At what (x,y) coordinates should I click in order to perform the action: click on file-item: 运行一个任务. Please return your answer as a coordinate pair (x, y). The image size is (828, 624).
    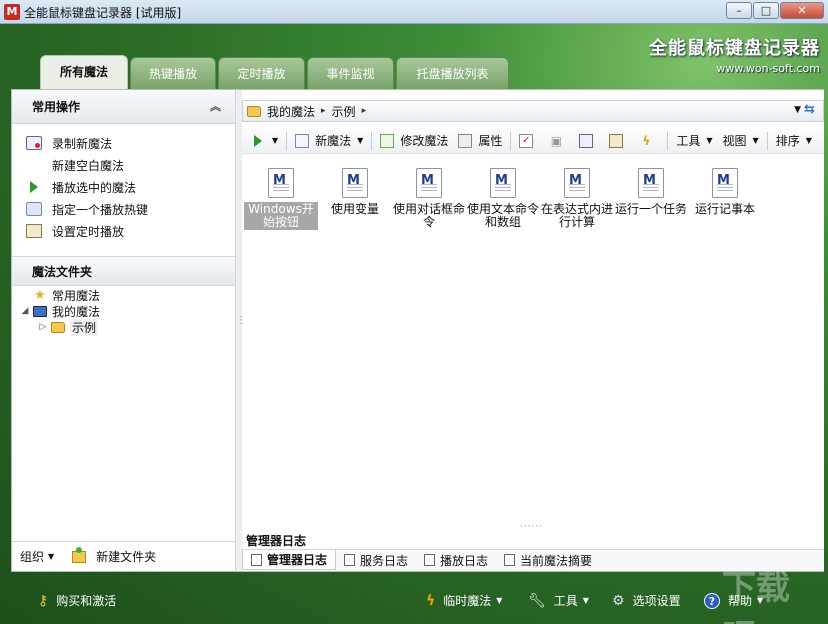
    Looking at the image, I should click on (651, 192).